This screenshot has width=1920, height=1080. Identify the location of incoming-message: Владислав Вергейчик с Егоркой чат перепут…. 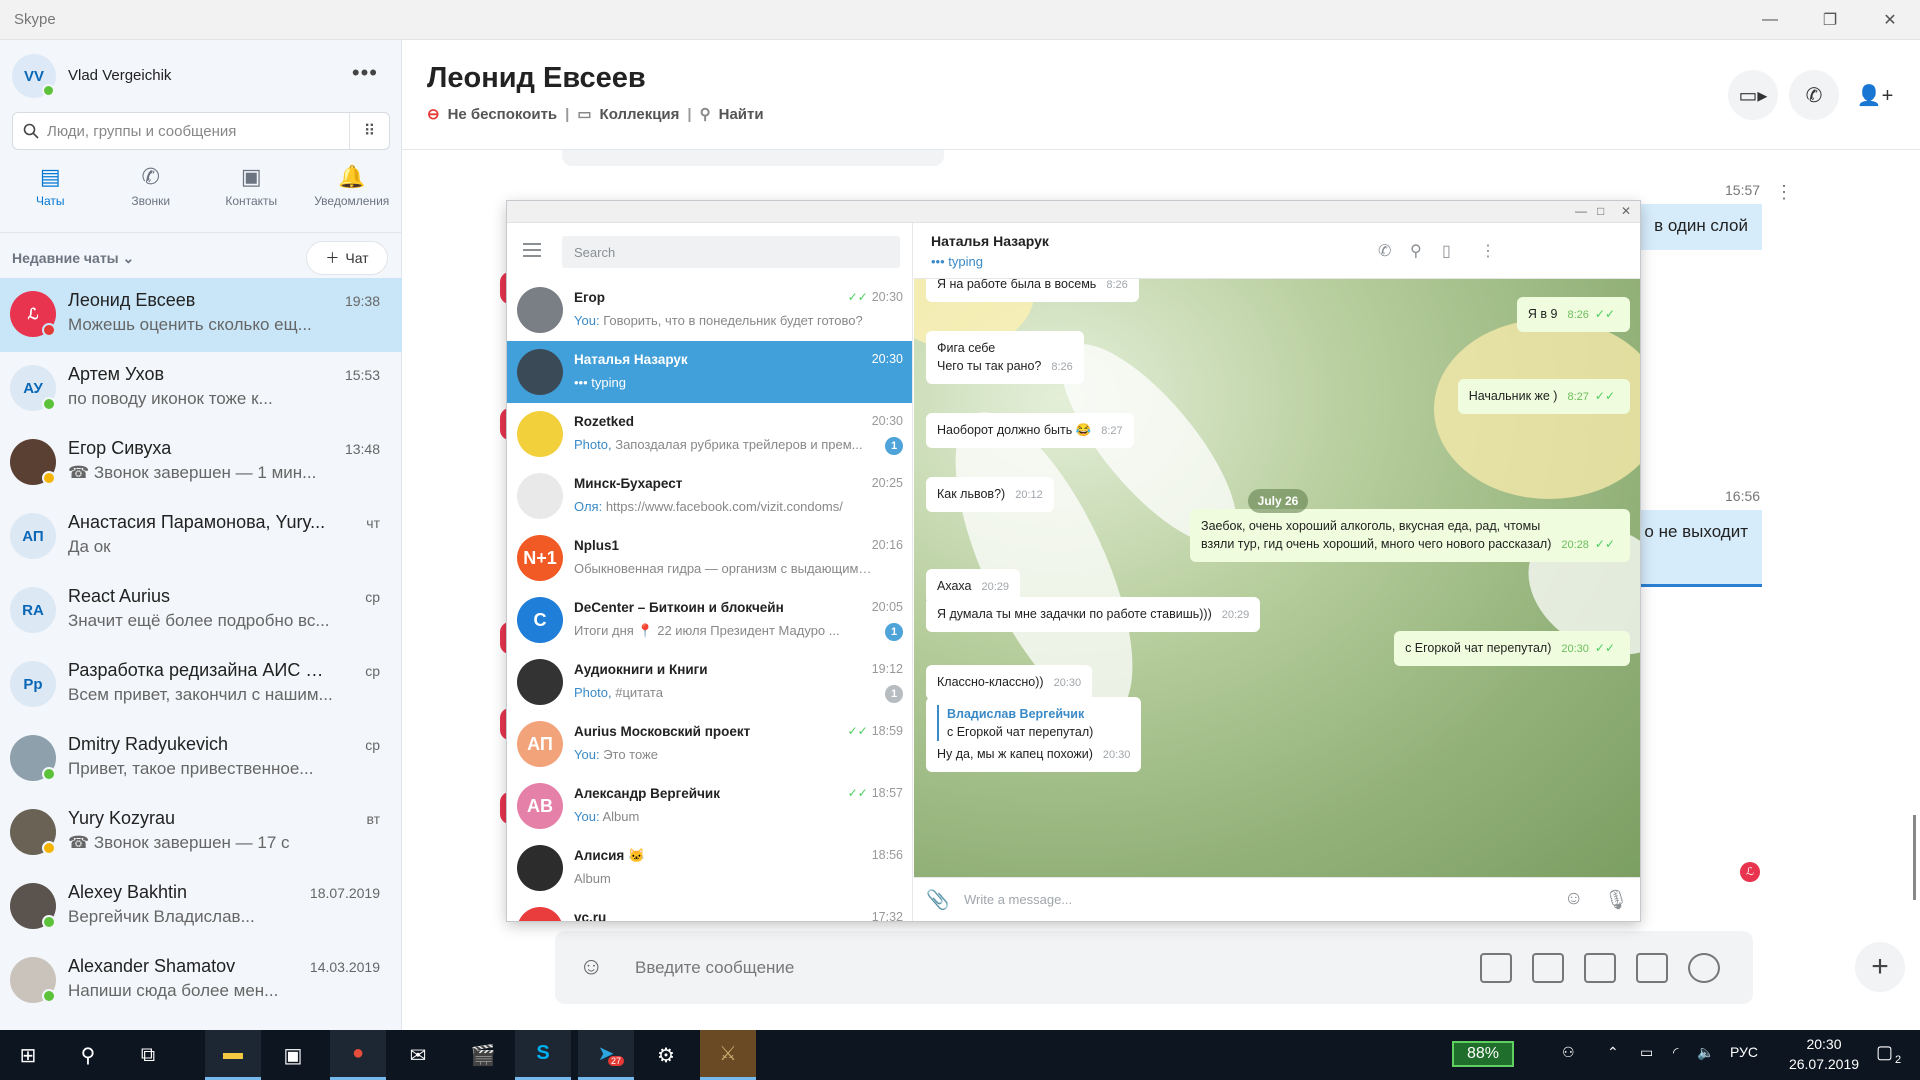
(1034, 734).